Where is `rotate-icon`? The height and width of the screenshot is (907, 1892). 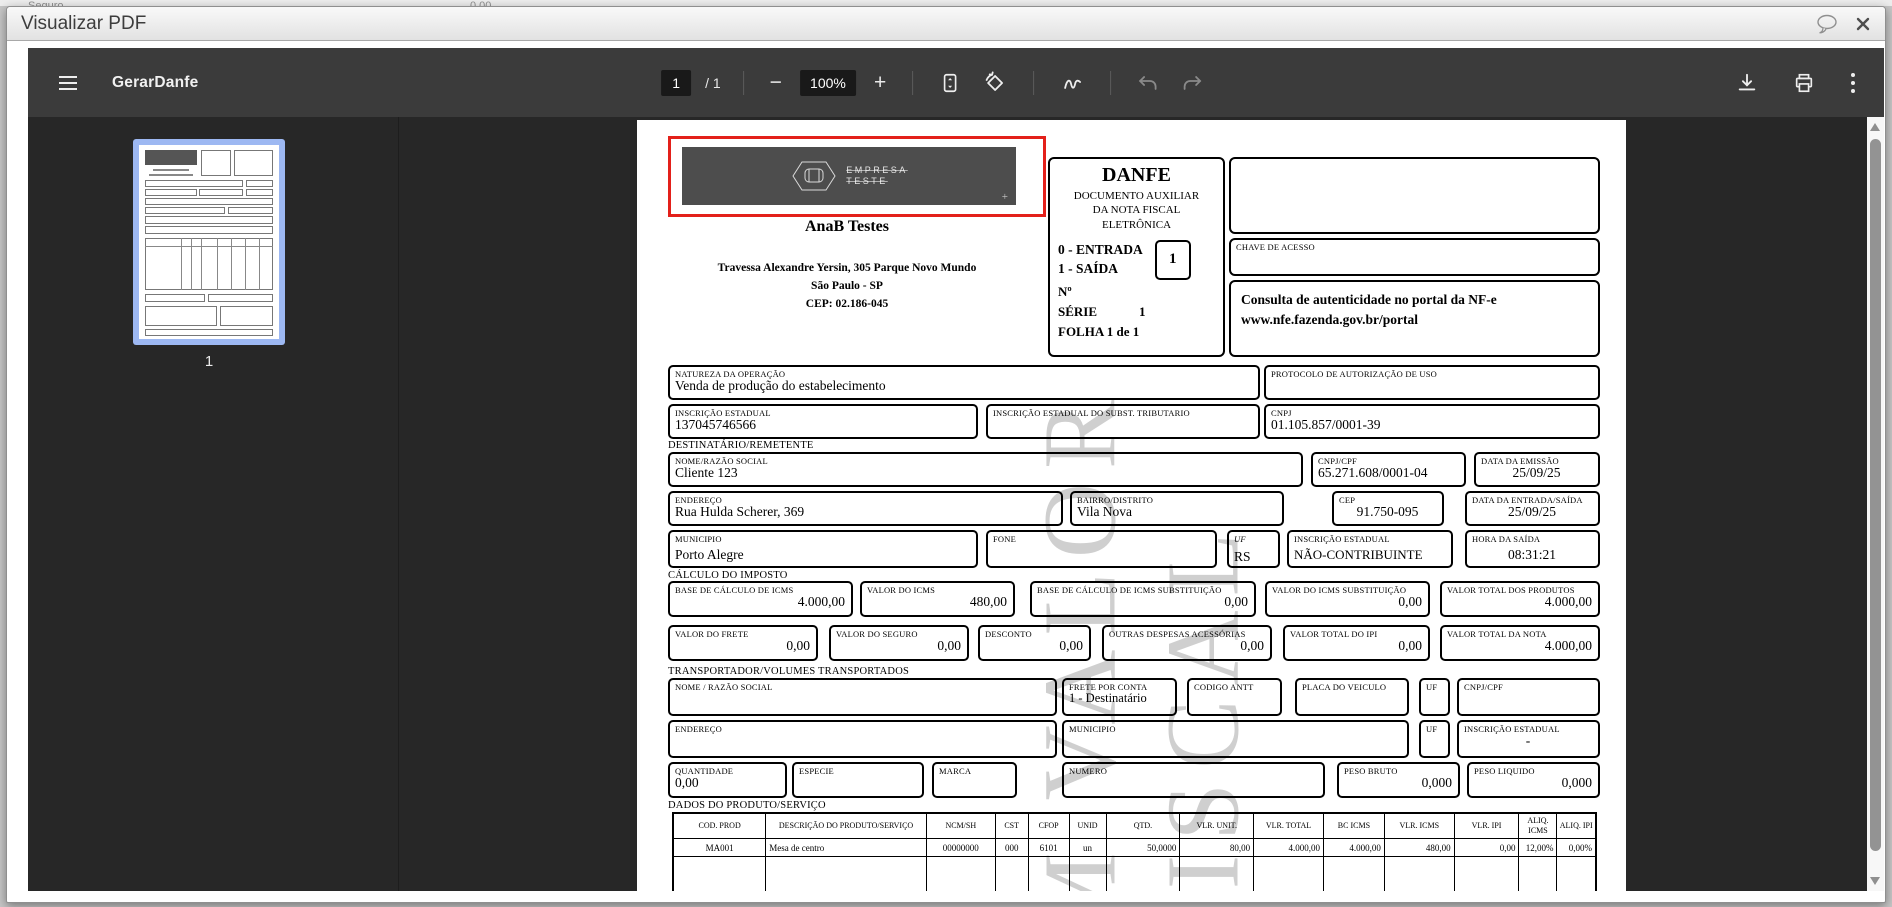 rotate-icon is located at coordinates (995, 83).